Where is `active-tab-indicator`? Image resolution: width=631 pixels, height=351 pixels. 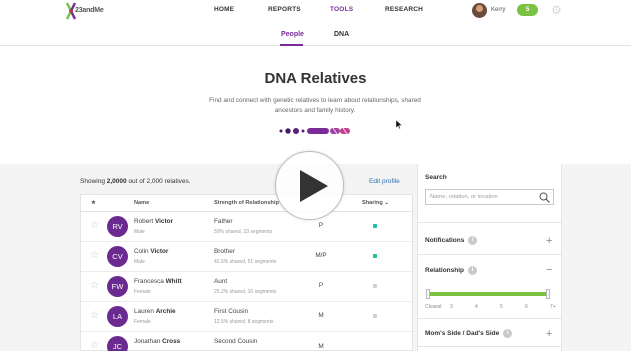
active-tab-indicator is located at coordinates (291, 45).